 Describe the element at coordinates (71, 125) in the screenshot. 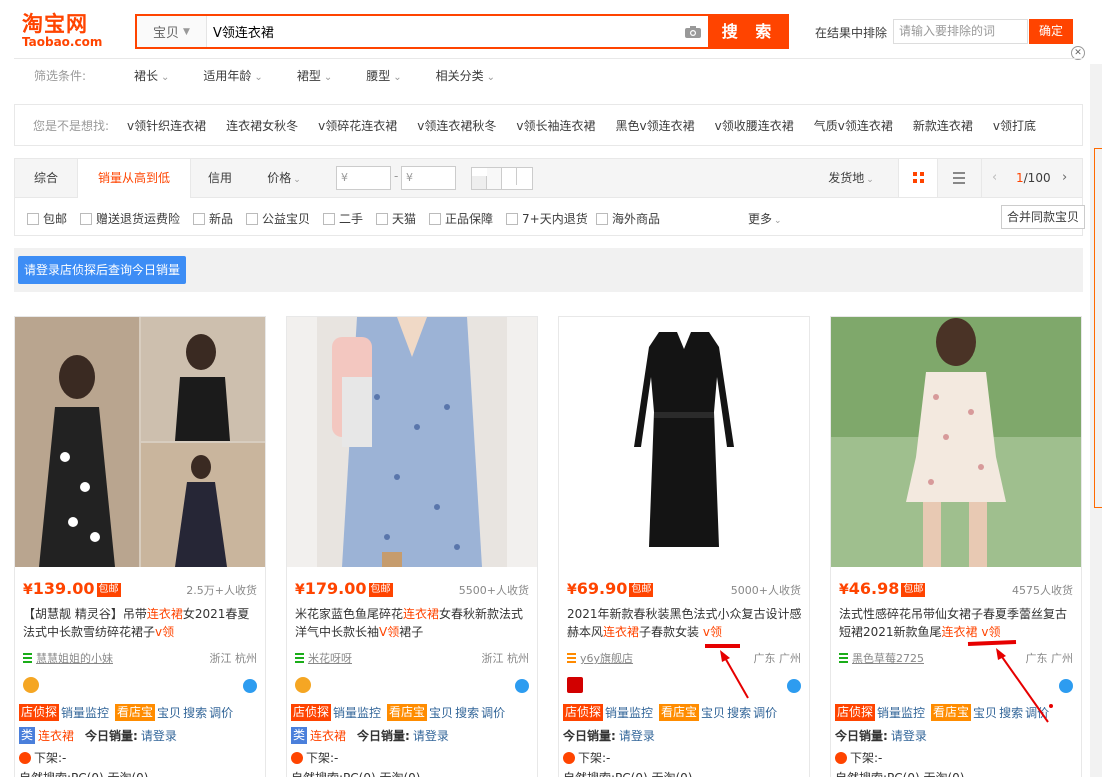

I see `suggestion-label: 您是不是想找:` at that location.